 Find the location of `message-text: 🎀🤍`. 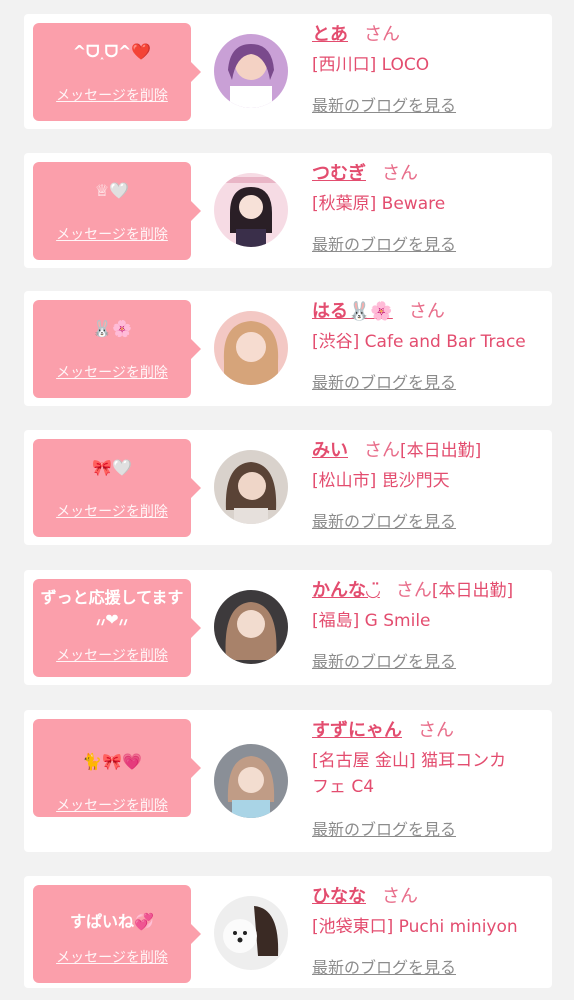

message-text: 🎀🤍 is located at coordinates (112, 467).